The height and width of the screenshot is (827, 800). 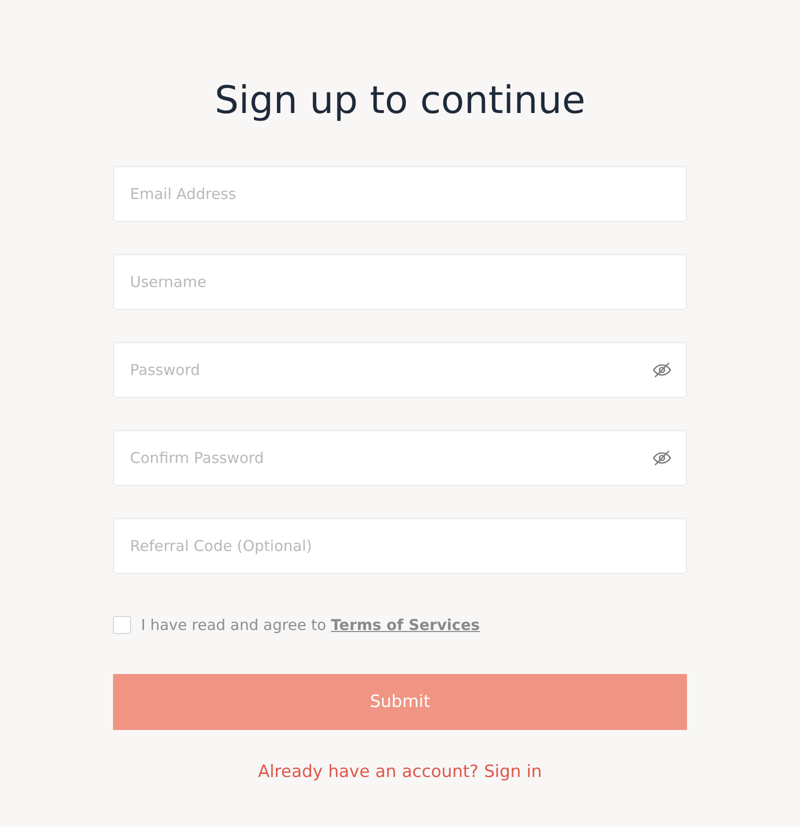 I want to click on text-input: Username, so click(x=400, y=282).